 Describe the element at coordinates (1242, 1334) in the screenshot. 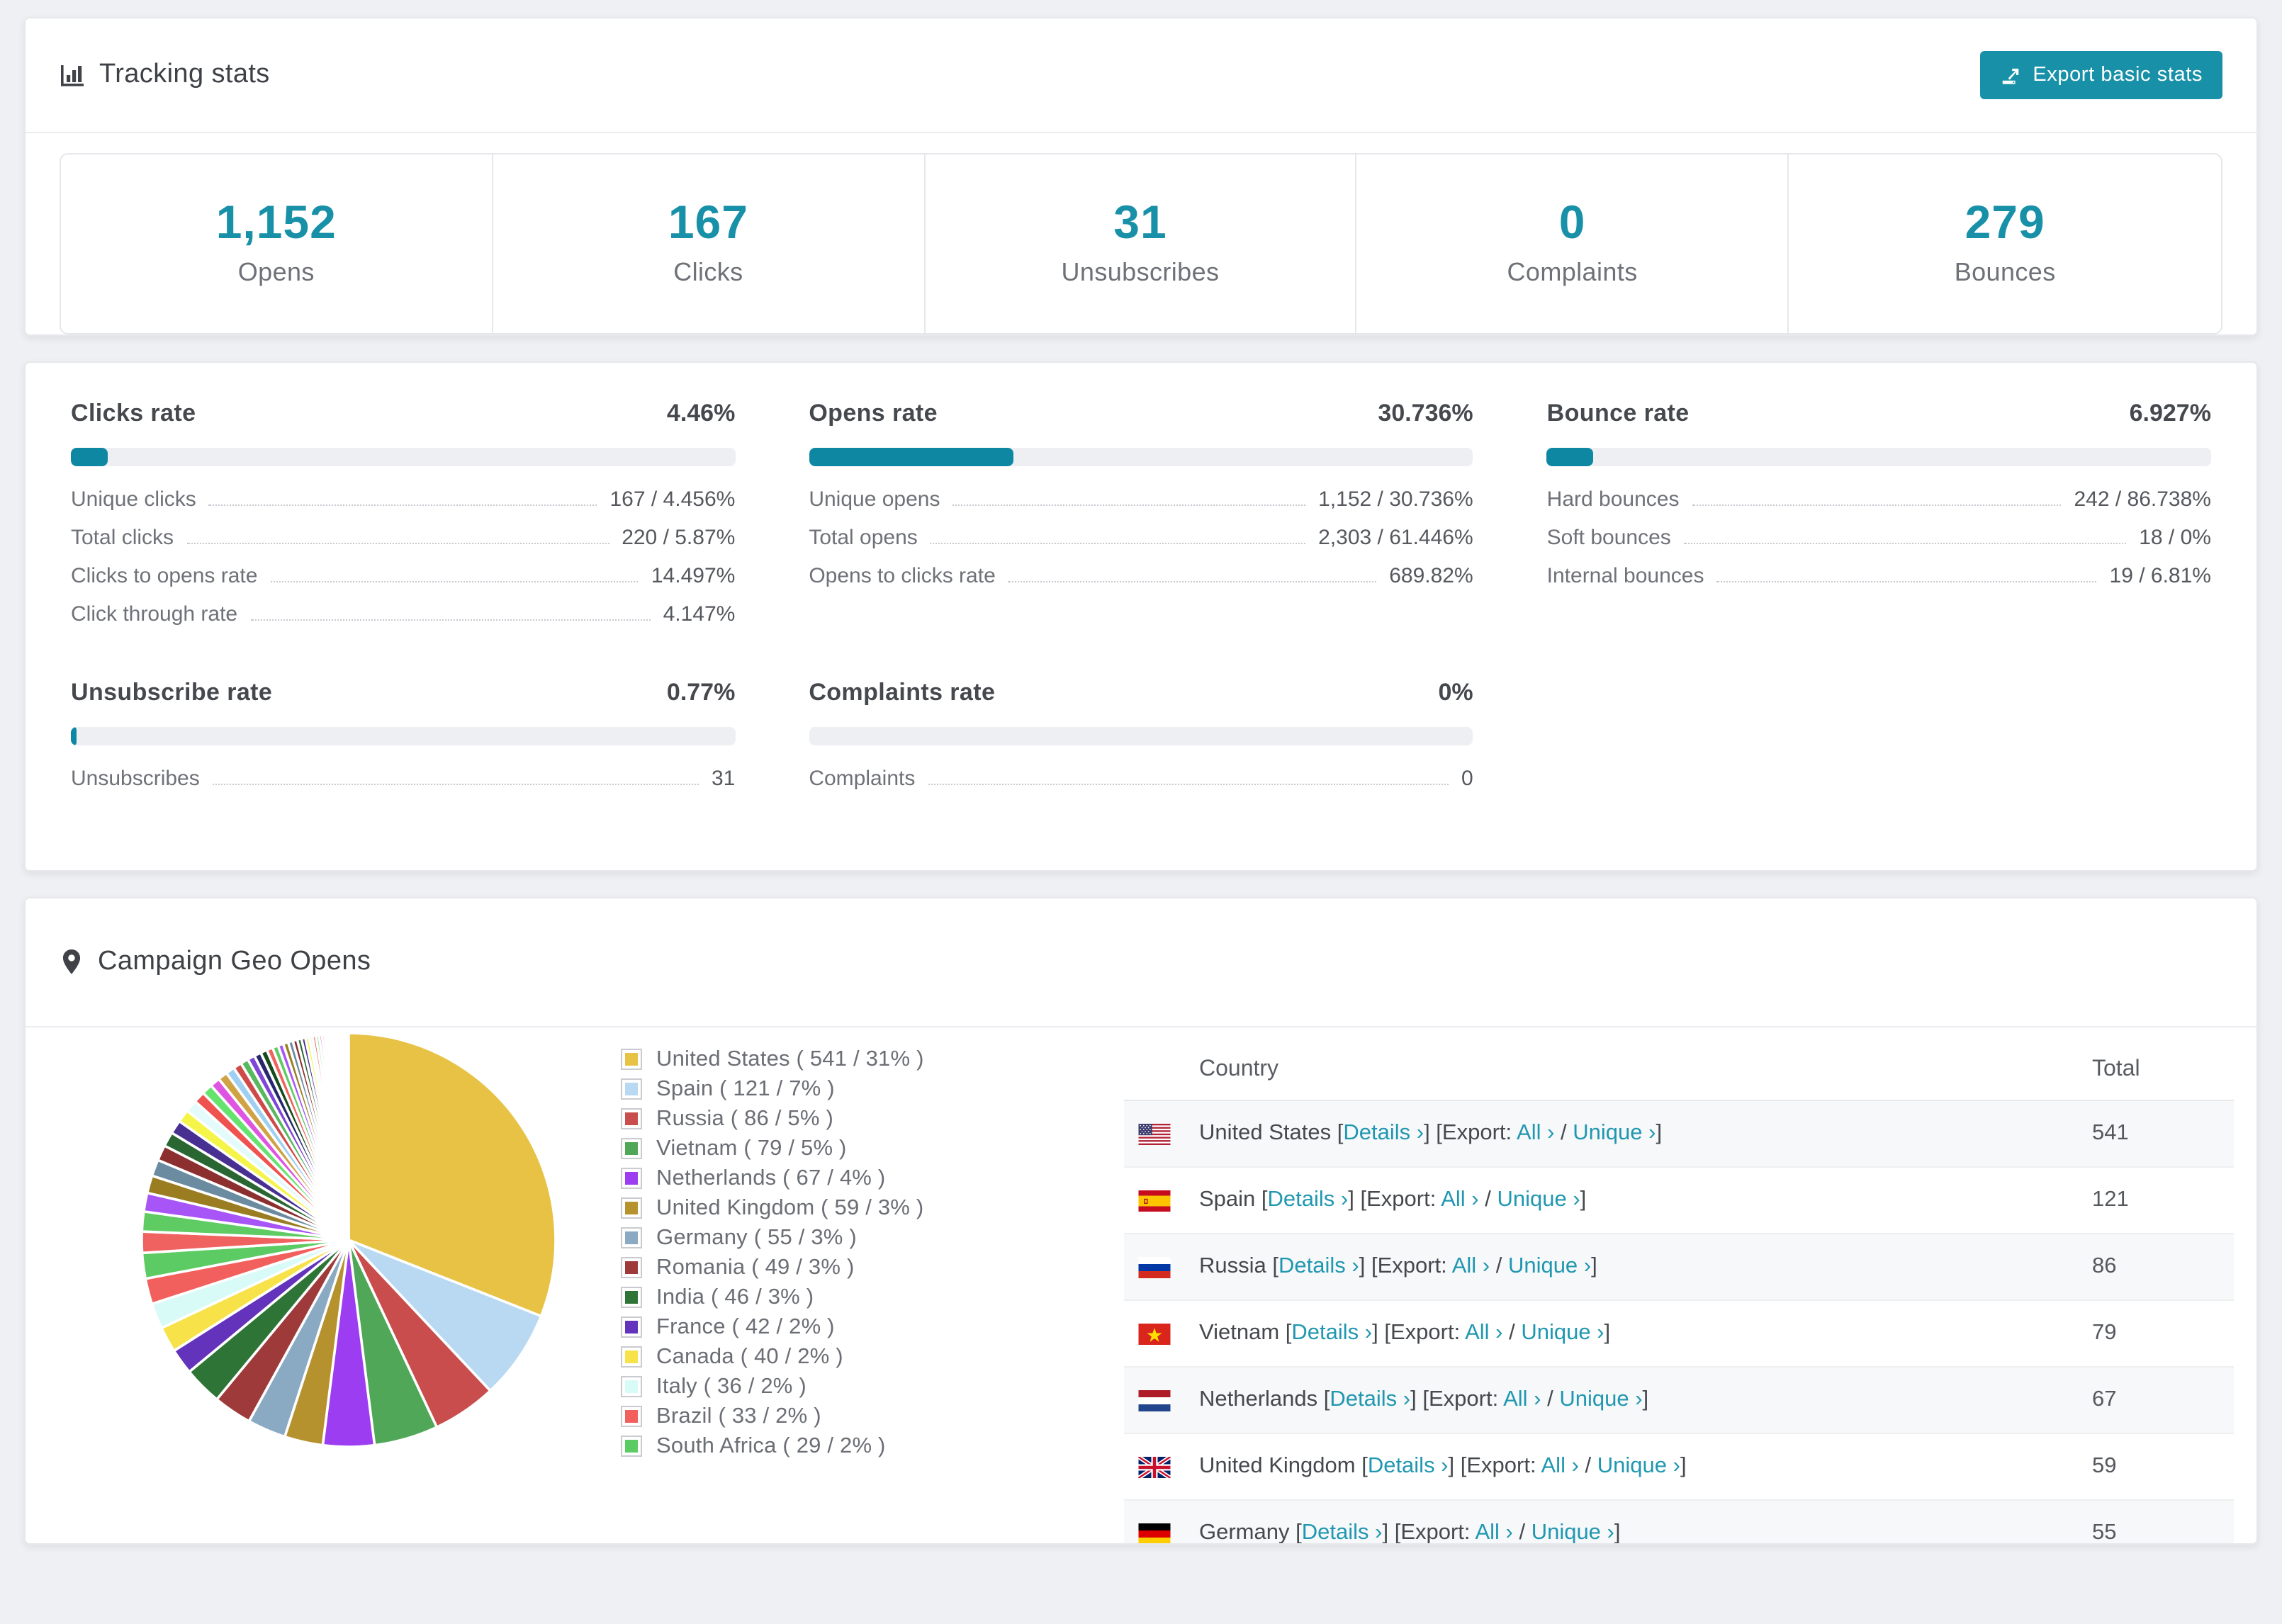

I see `country-name: Vietnam` at that location.